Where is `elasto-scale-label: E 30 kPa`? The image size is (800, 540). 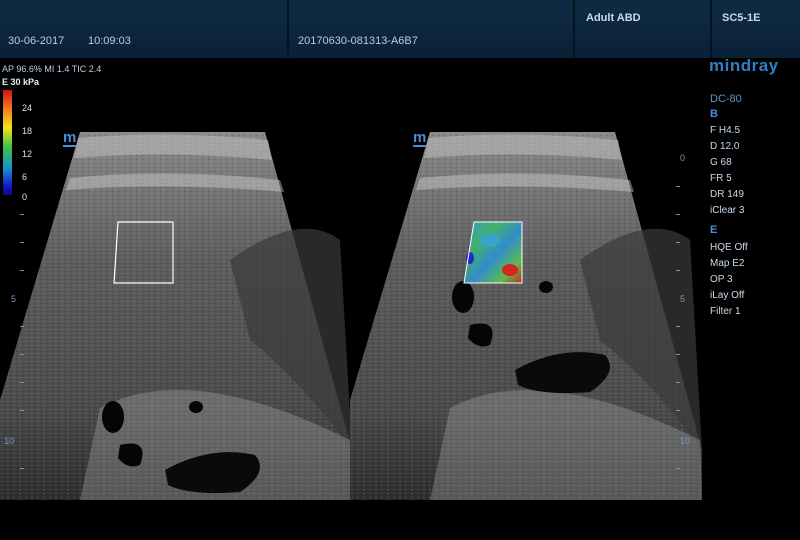 elasto-scale-label: E 30 kPa is located at coordinates (21, 82).